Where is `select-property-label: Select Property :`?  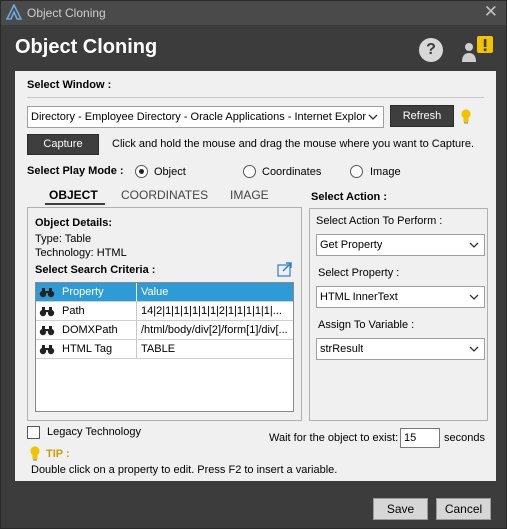
select-property-label: Select Property : is located at coordinates (359, 273).